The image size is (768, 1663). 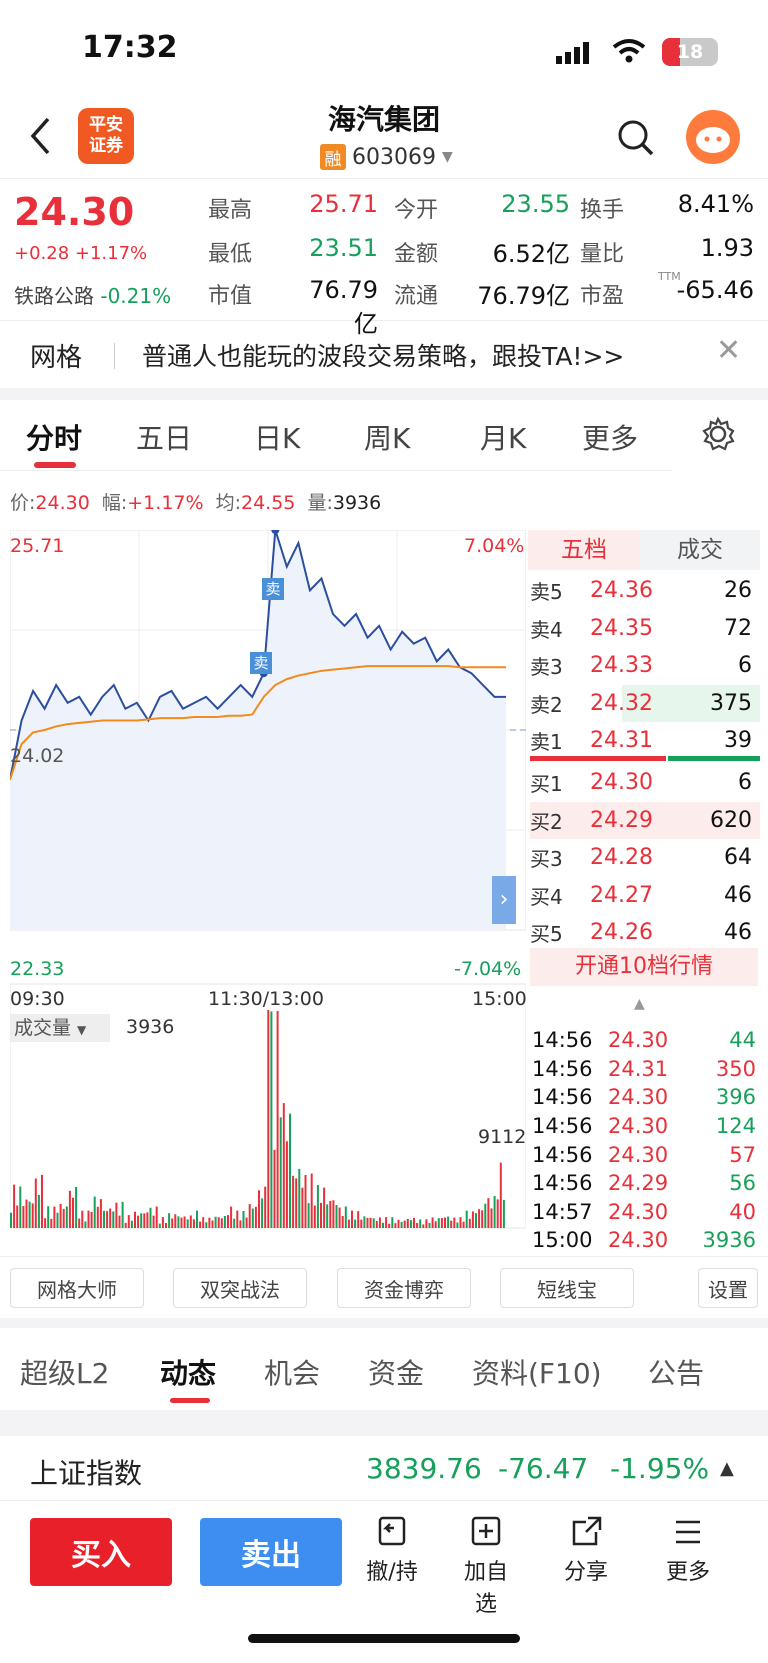 What do you see at coordinates (645, 857) in the screenshot?
I see `orderbook-row: 买3 24.28 64` at bounding box center [645, 857].